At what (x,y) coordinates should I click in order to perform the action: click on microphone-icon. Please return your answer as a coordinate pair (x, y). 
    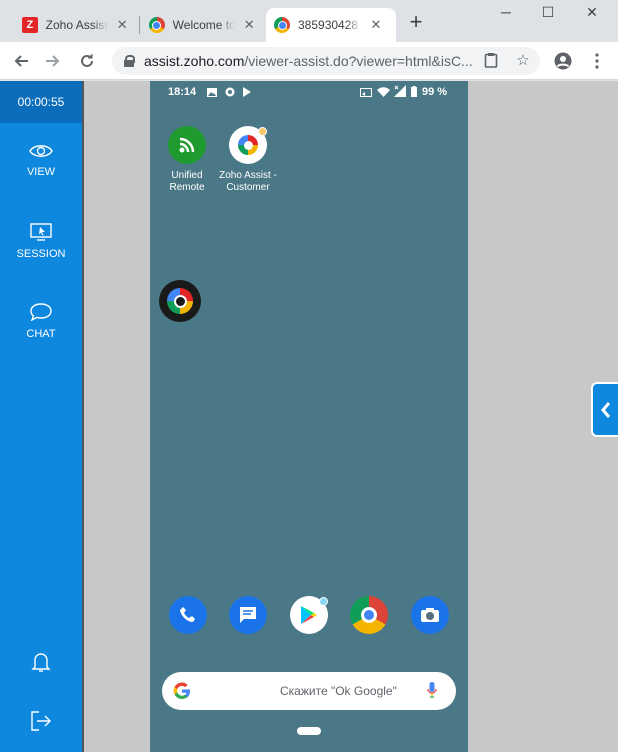
    Looking at the image, I should click on (432, 690).